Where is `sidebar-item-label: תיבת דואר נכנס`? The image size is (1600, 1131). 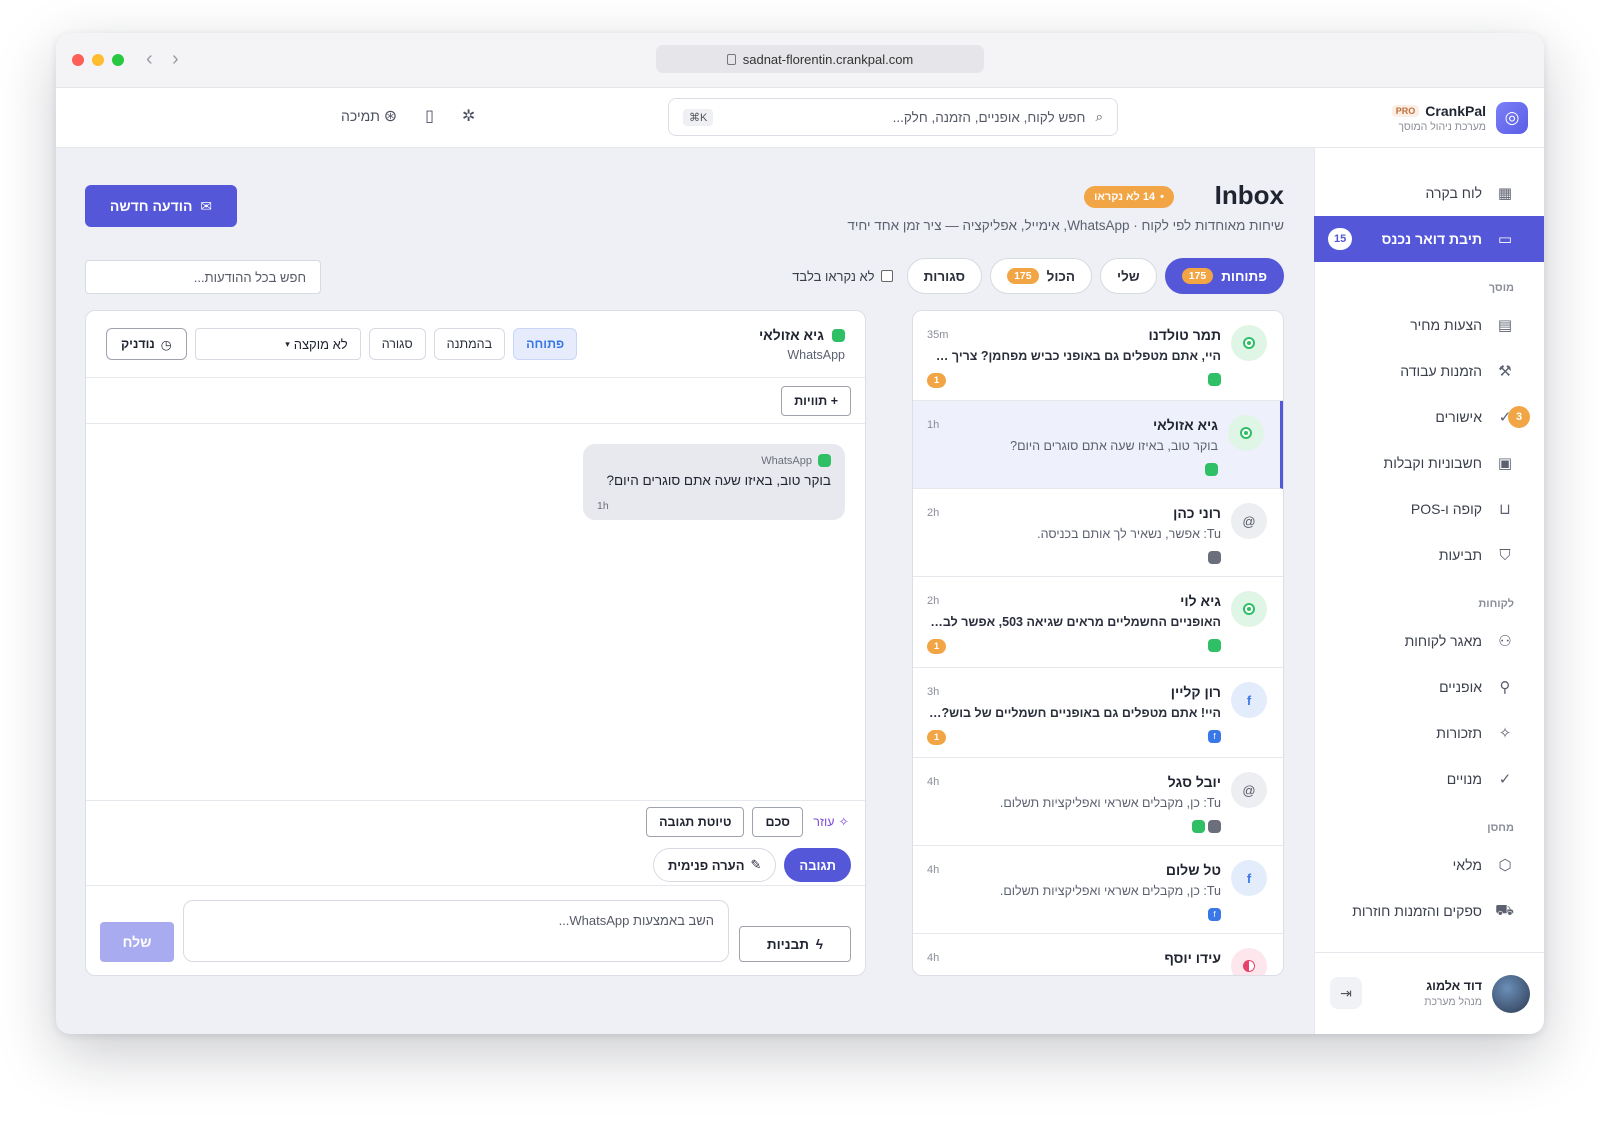 sidebar-item-label: תיבת דואר נכנס is located at coordinates (1431, 239).